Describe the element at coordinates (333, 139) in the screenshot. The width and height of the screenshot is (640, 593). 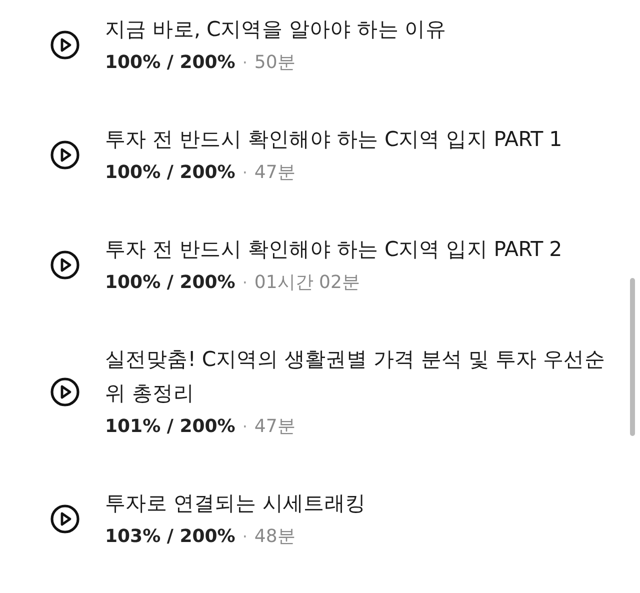
I see `lesson-title: 투자 전 반드시 확인해야 하는 C지역 입지 PART 1` at that location.